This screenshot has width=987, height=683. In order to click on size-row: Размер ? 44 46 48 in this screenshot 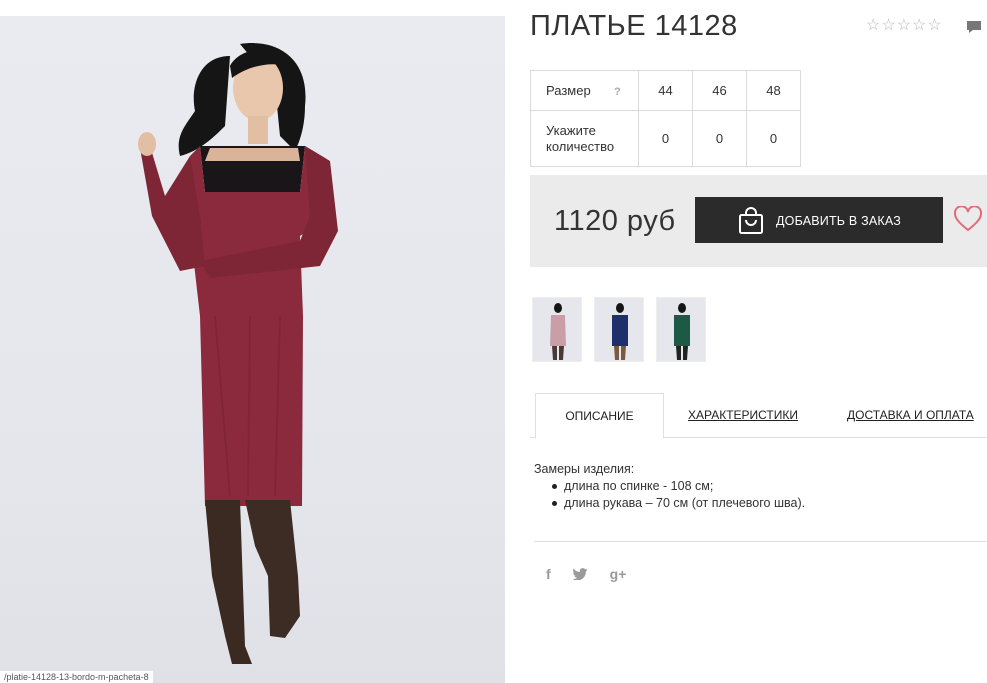, I will do `click(665, 90)`.